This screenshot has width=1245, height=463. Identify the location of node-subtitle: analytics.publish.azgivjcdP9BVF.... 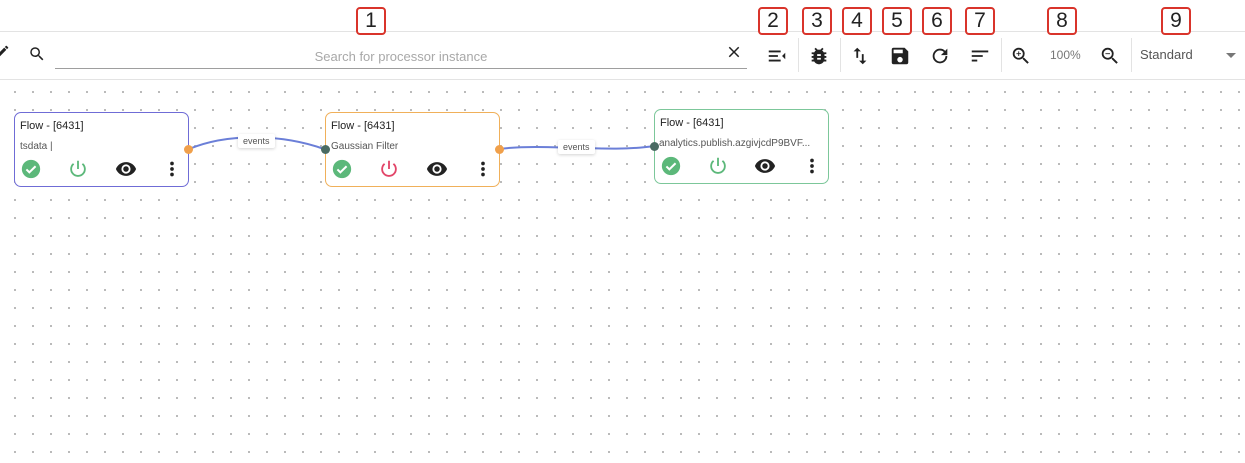
(735, 143).